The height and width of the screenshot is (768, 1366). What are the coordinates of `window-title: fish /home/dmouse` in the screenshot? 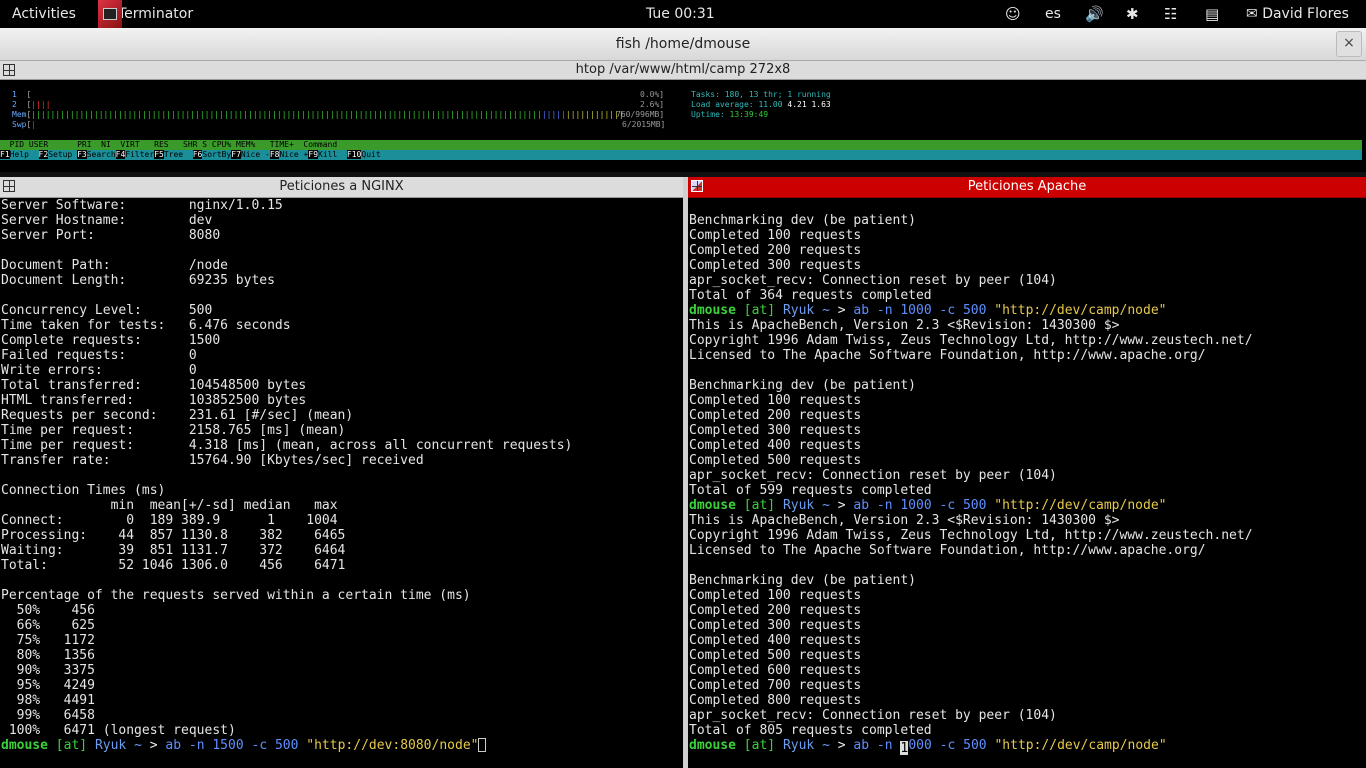 It's located at (683, 44).